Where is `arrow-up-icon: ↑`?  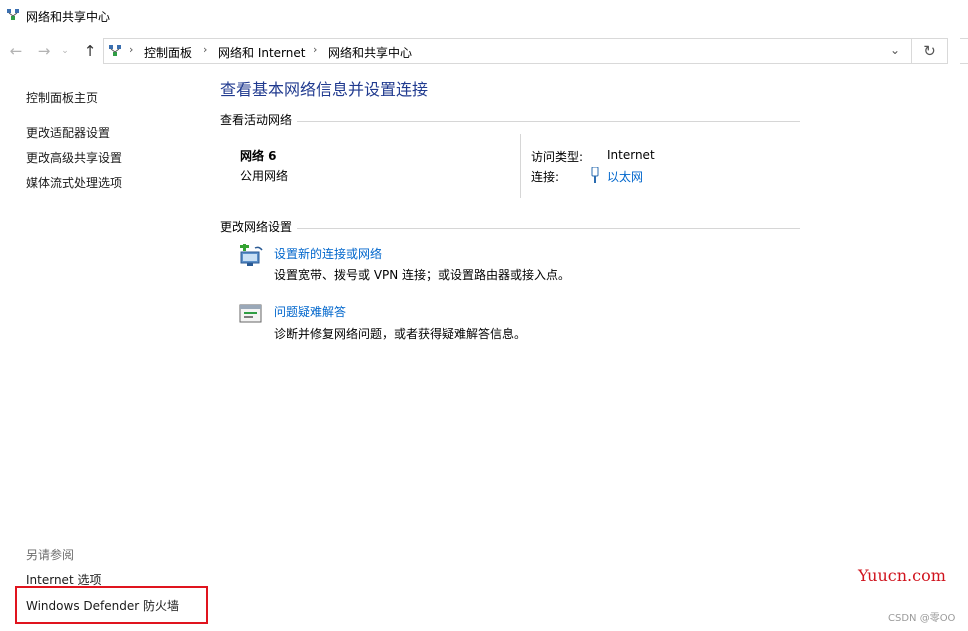
arrow-up-icon: ↑ is located at coordinates (90, 51).